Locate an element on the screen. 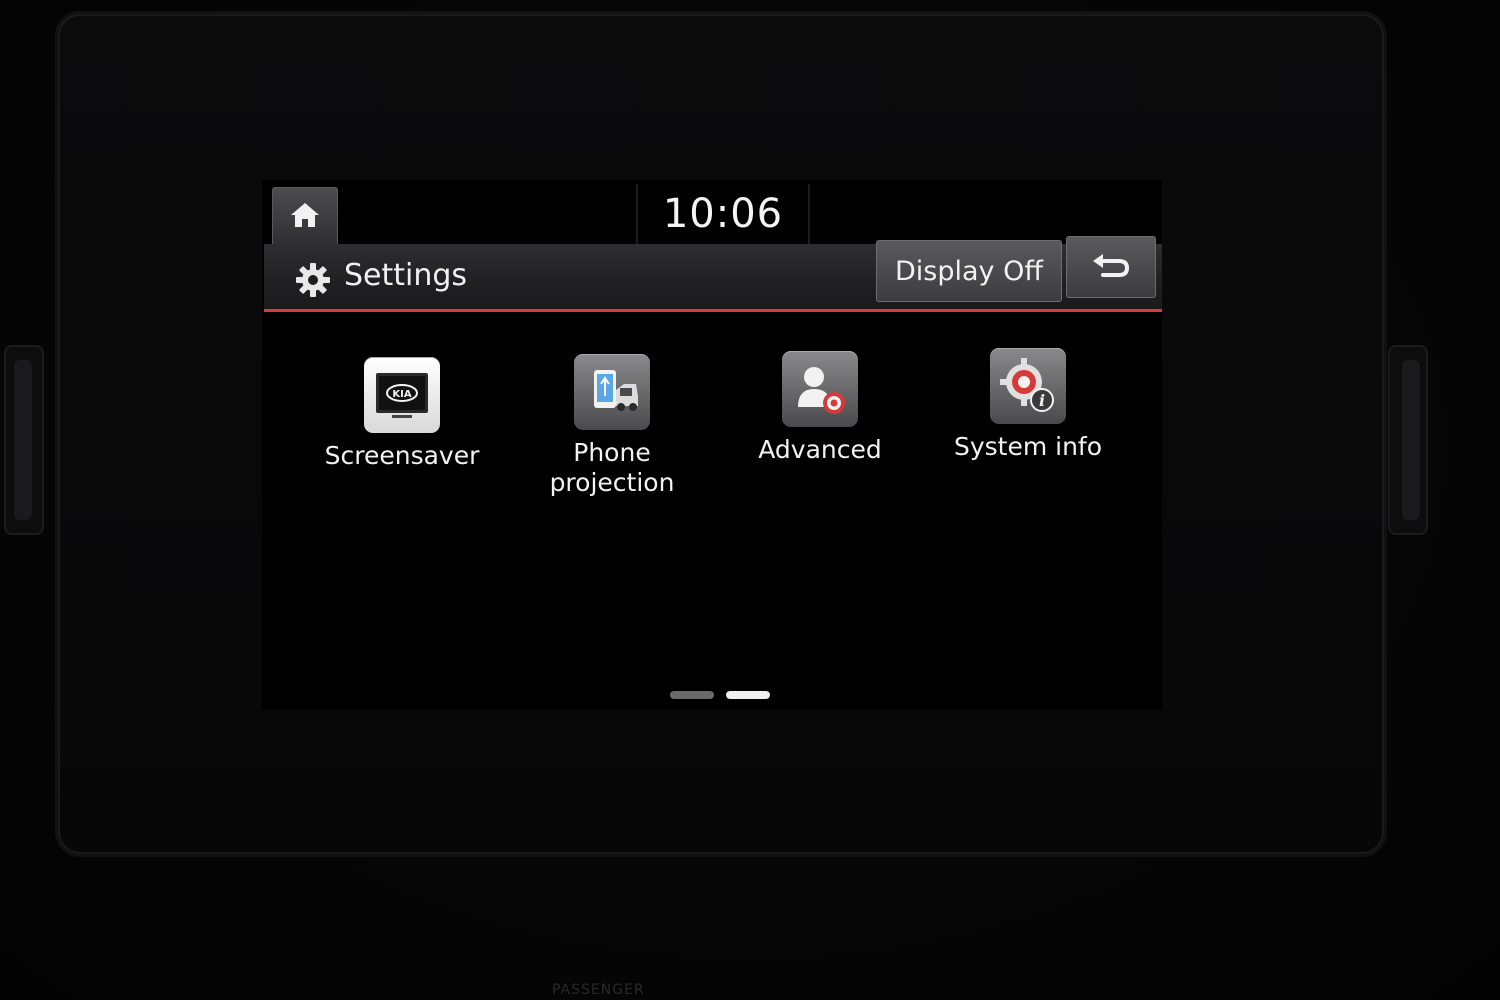  clock-area: 10:06 is located at coordinates (723, 214).